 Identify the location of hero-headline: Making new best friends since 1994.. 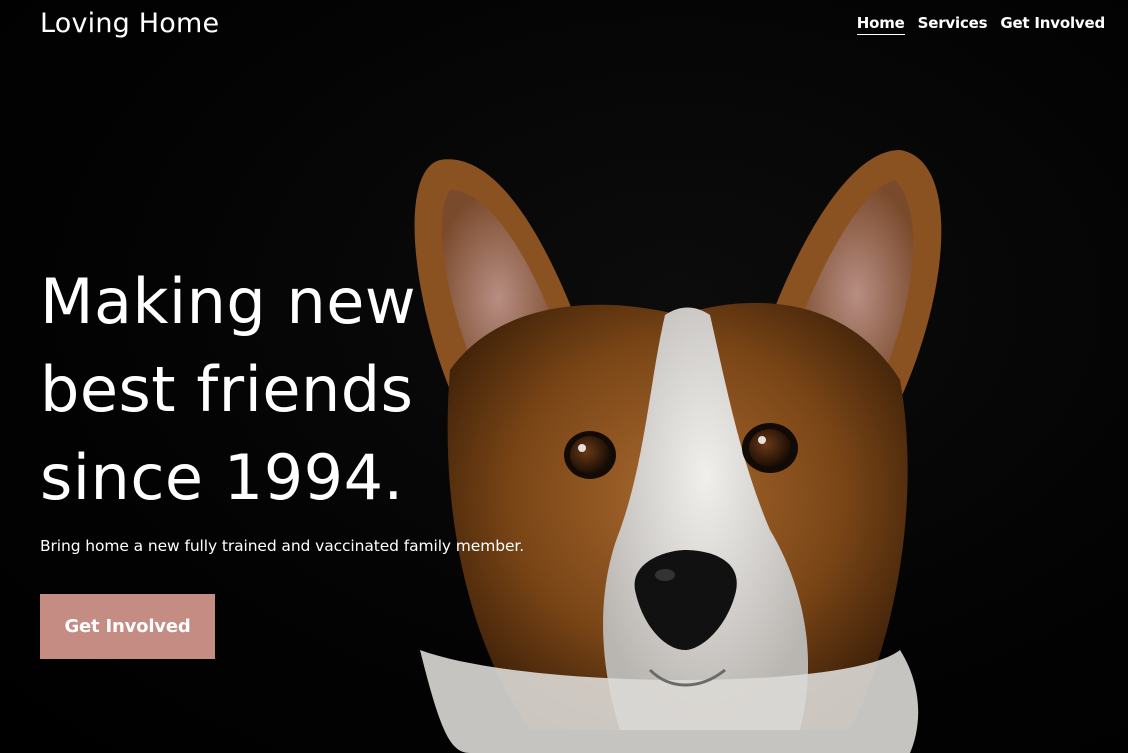
(255, 390).